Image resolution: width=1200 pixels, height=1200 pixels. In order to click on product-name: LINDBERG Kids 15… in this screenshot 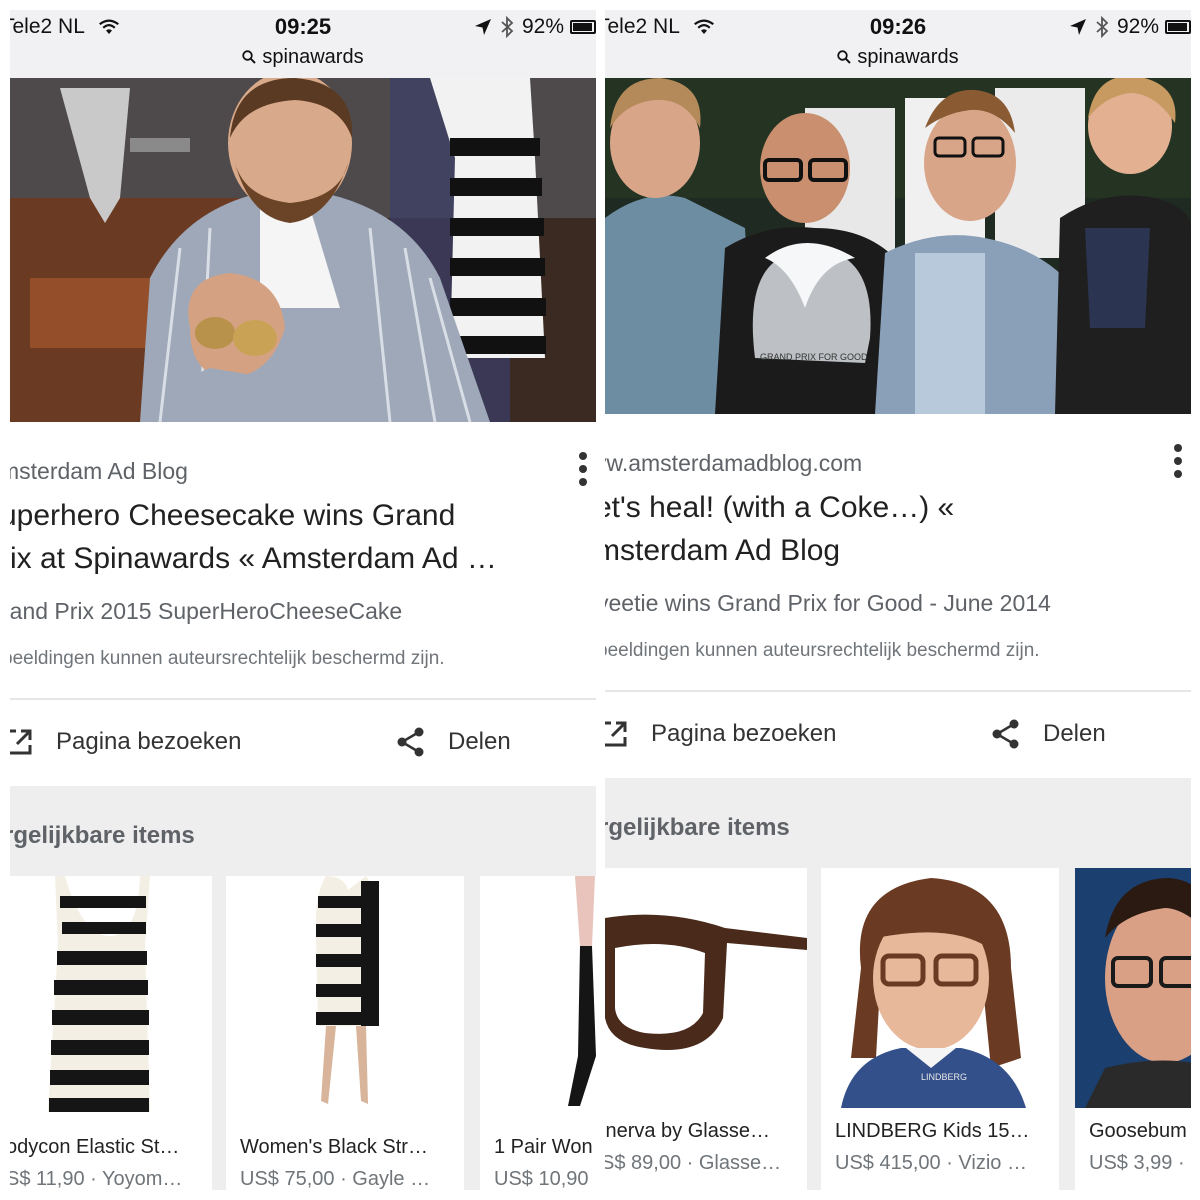, I will do `click(932, 1131)`.